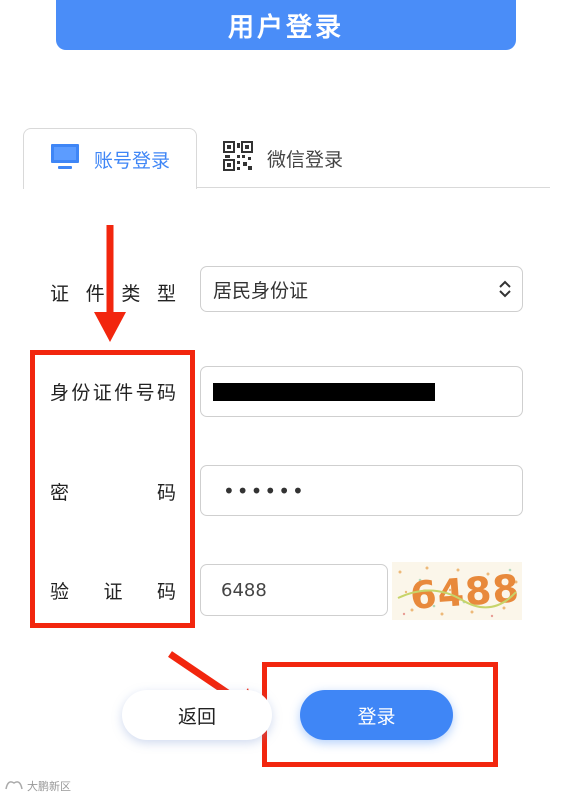 The height and width of the screenshot is (800, 570). What do you see at coordinates (197, 715) in the screenshot?
I see `back-button: 返回` at bounding box center [197, 715].